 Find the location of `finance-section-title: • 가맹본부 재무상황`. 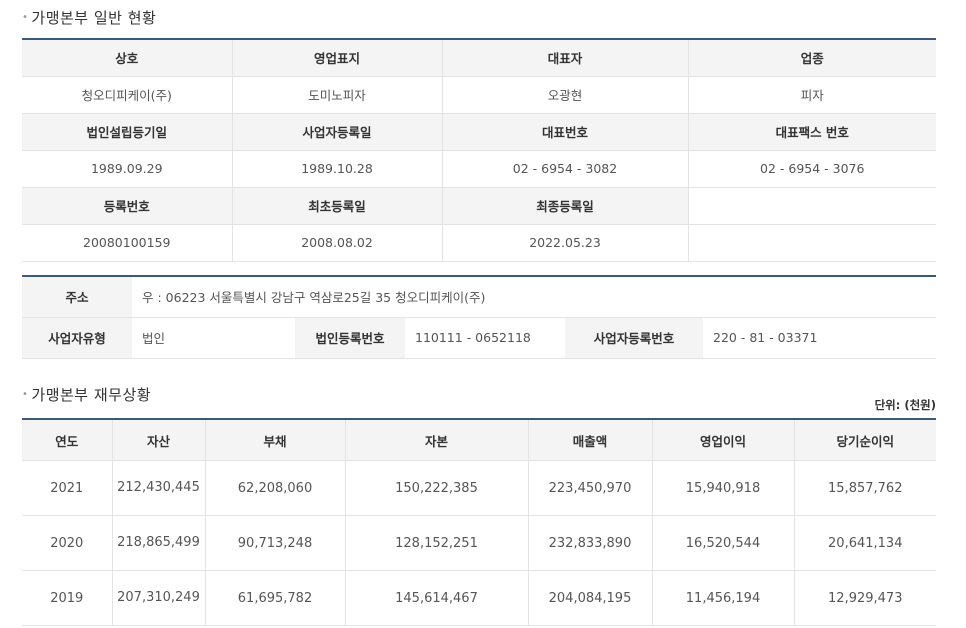

finance-section-title: • 가맹본부 재무상황 is located at coordinates (87, 395).